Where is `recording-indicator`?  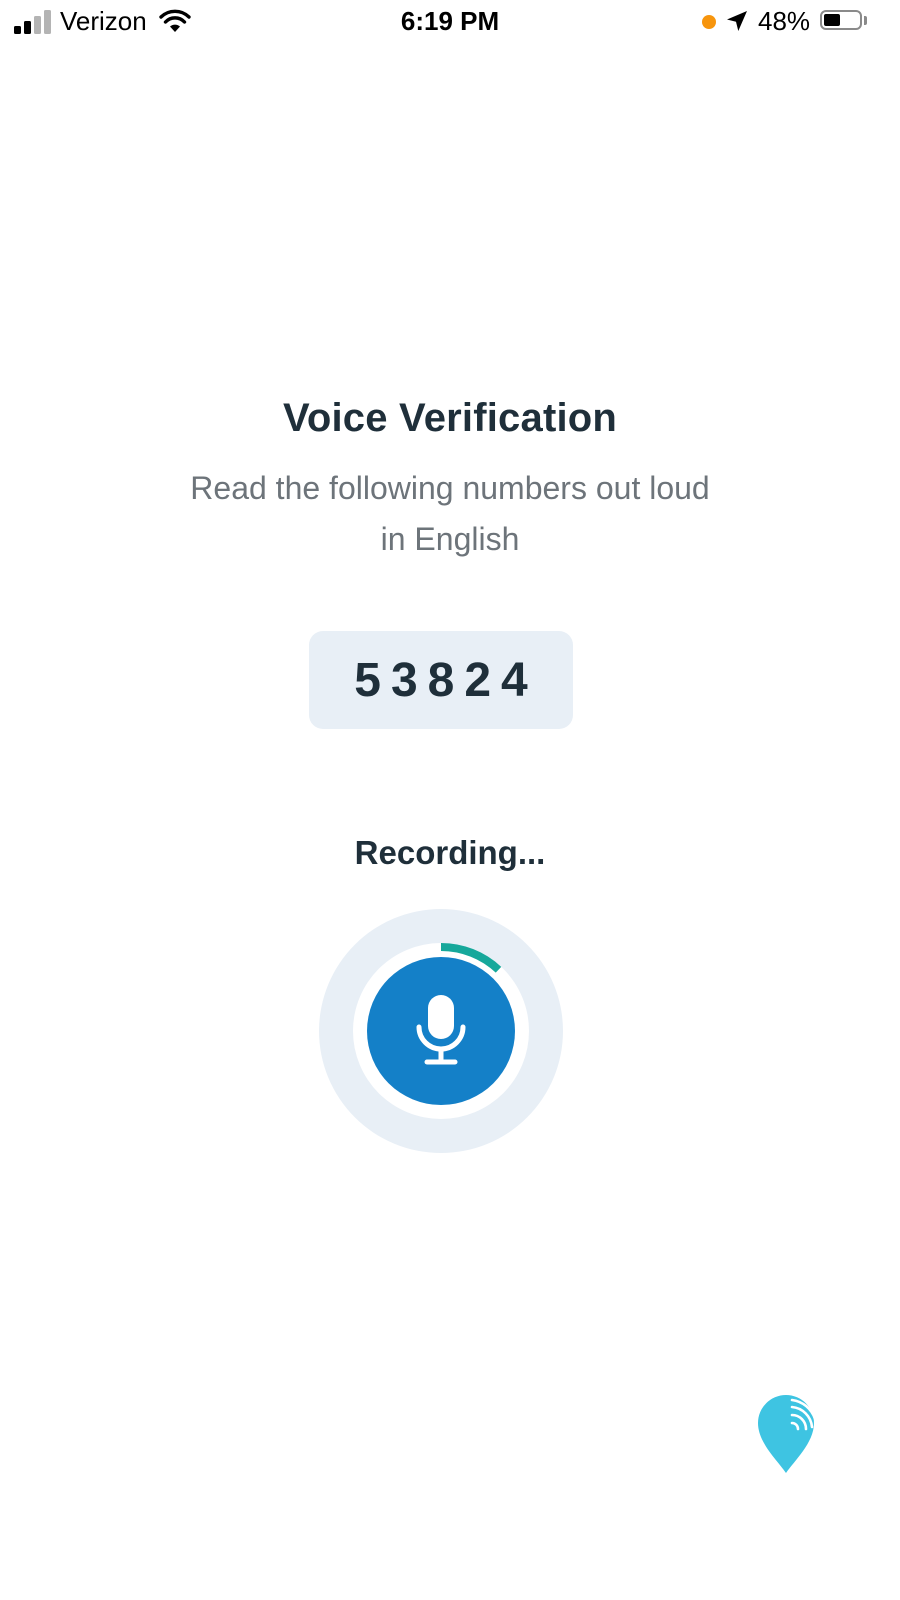 recording-indicator is located at coordinates (709, 22).